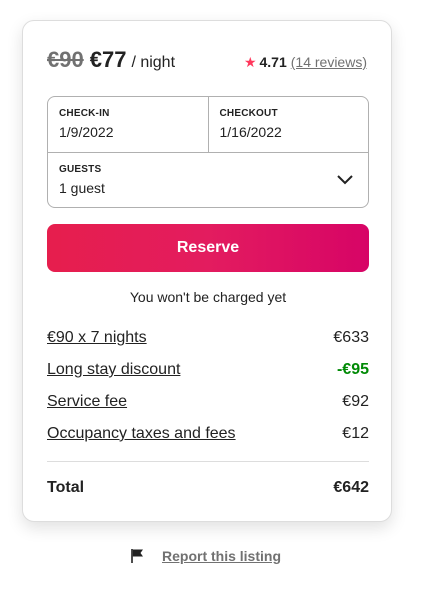 Image resolution: width=435 pixels, height=600 pixels. Describe the element at coordinates (82, 188) in the screenshot. I see `guests-value: 1 guest` at that location.